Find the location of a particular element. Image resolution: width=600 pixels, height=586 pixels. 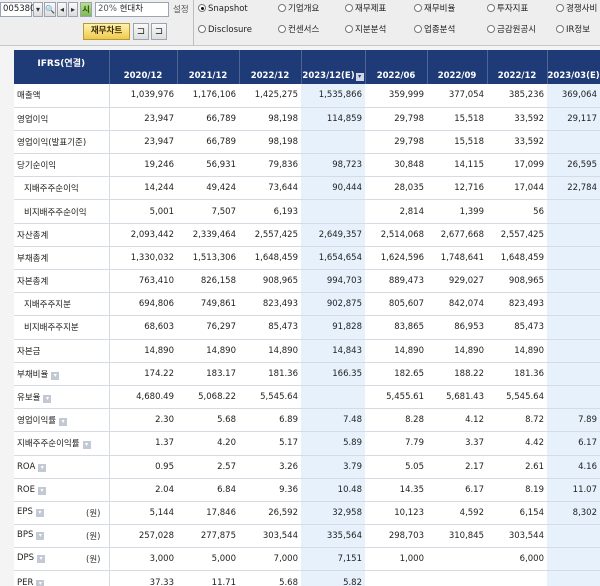

table-cell: 5.89 is located at coordinates (333, 443).